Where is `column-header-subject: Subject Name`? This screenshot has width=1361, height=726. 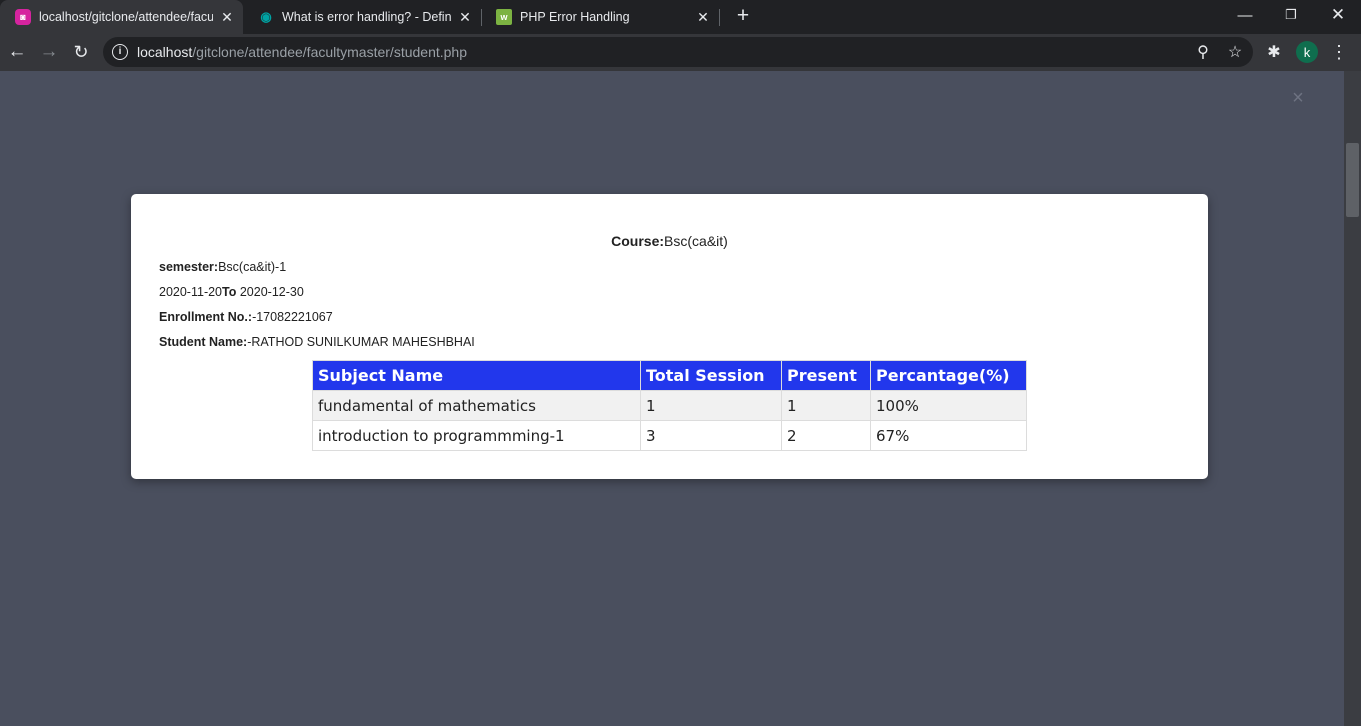 column-header-subject: Subject Name is located at coordinates (476, 375).